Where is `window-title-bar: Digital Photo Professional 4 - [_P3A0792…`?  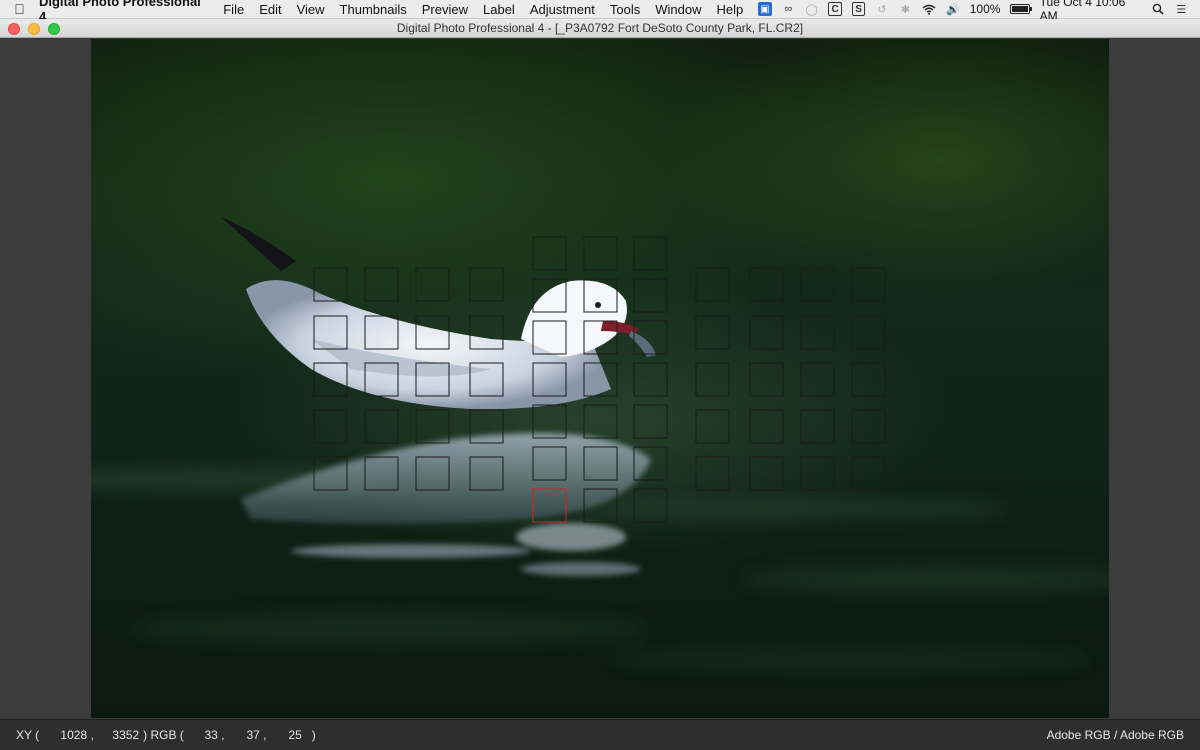 window-title-bar: Digital Photo Professional 4 - [_P3A0792… is located at coordinates (600, 28).